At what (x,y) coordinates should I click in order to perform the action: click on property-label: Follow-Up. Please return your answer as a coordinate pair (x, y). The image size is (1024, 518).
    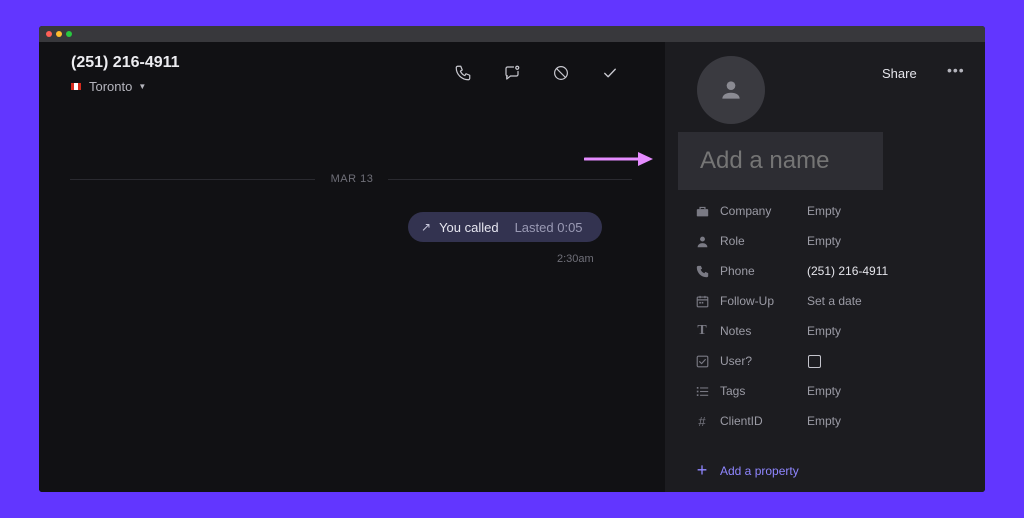
    Looking at the image, I should click on (747, 301).